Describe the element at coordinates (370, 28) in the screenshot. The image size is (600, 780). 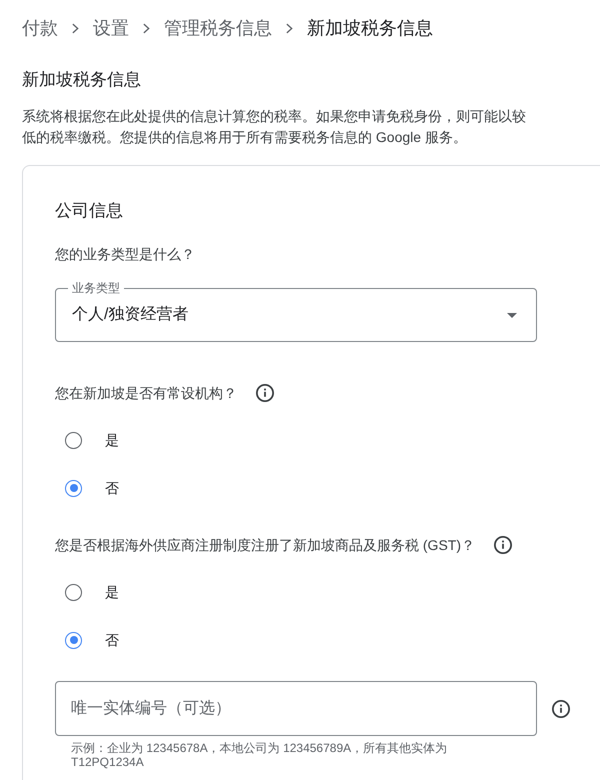
I see `breadcrumb-current: 新加坡税务信息` at that location.